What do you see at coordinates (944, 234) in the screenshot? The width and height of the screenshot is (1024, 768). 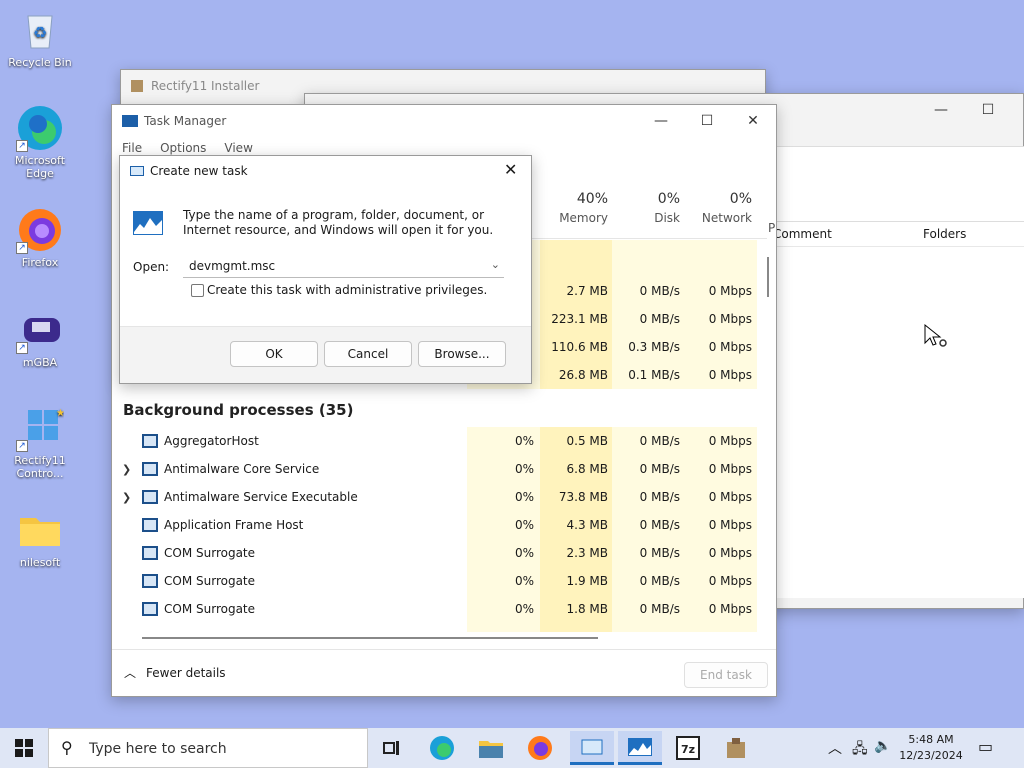 I see `column-folders: Folders` at bounding box center [944, 234].